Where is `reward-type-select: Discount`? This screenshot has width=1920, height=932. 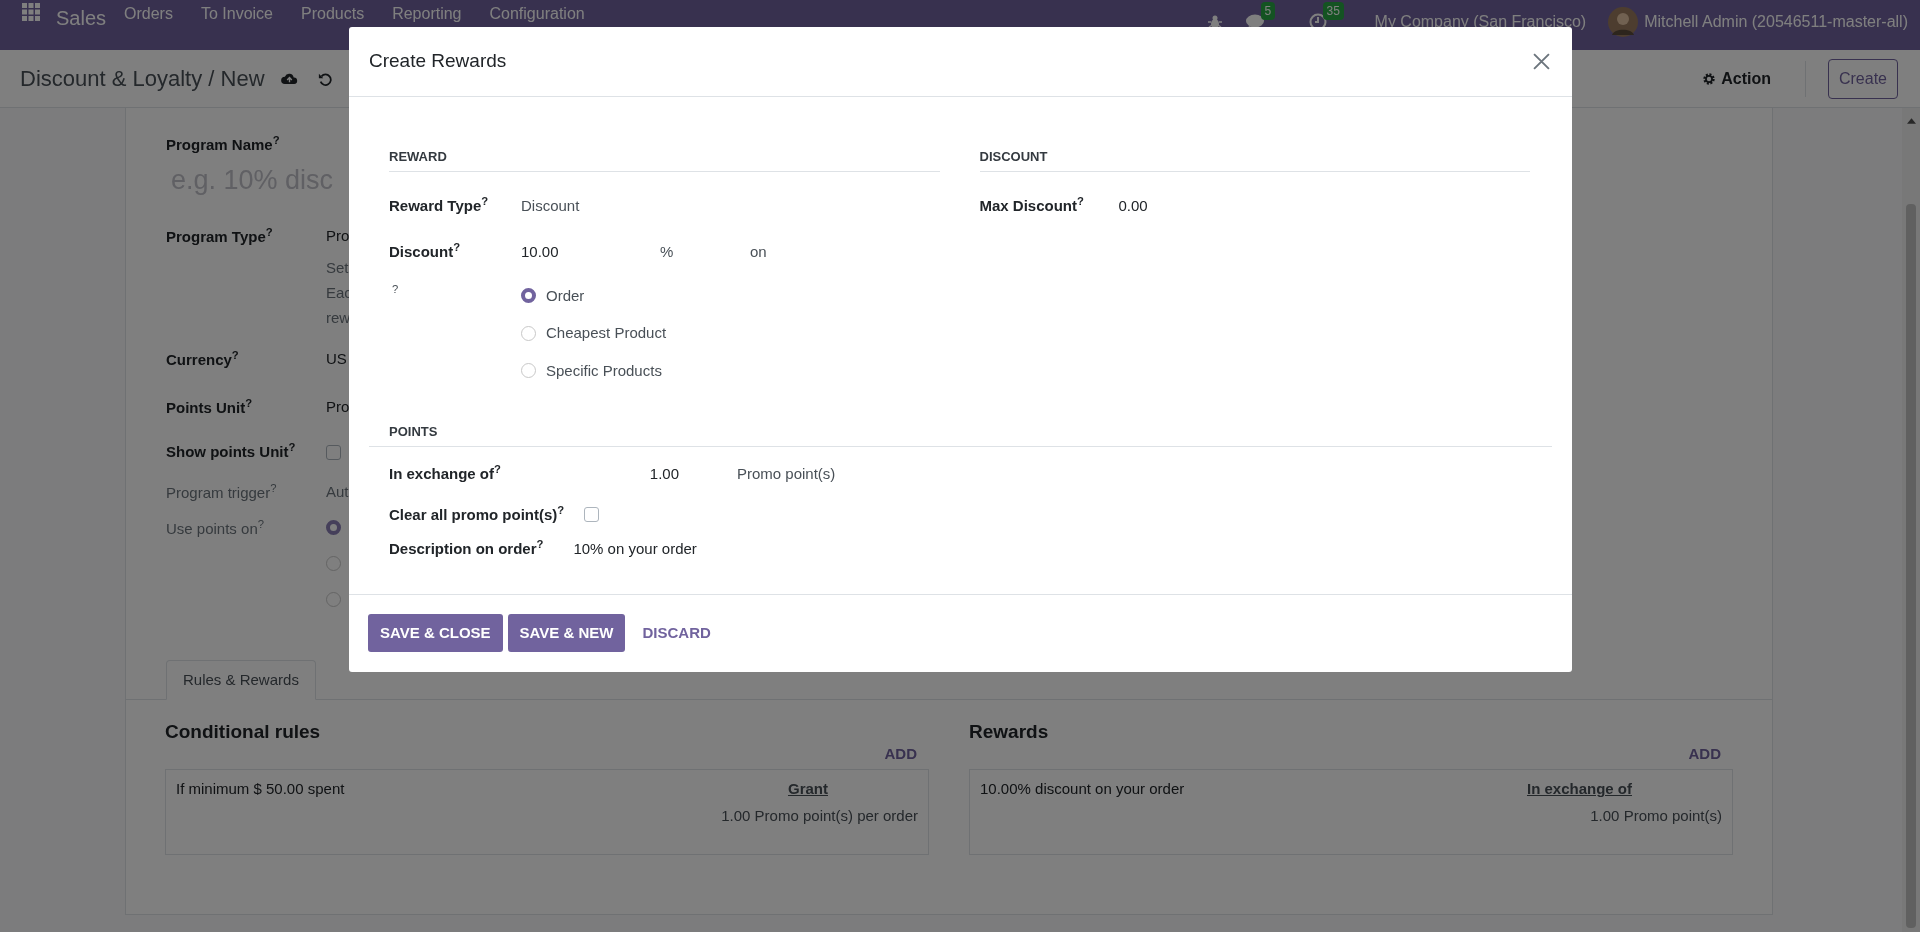
reward-type-select: Discount is located at coordinates (550, 205).